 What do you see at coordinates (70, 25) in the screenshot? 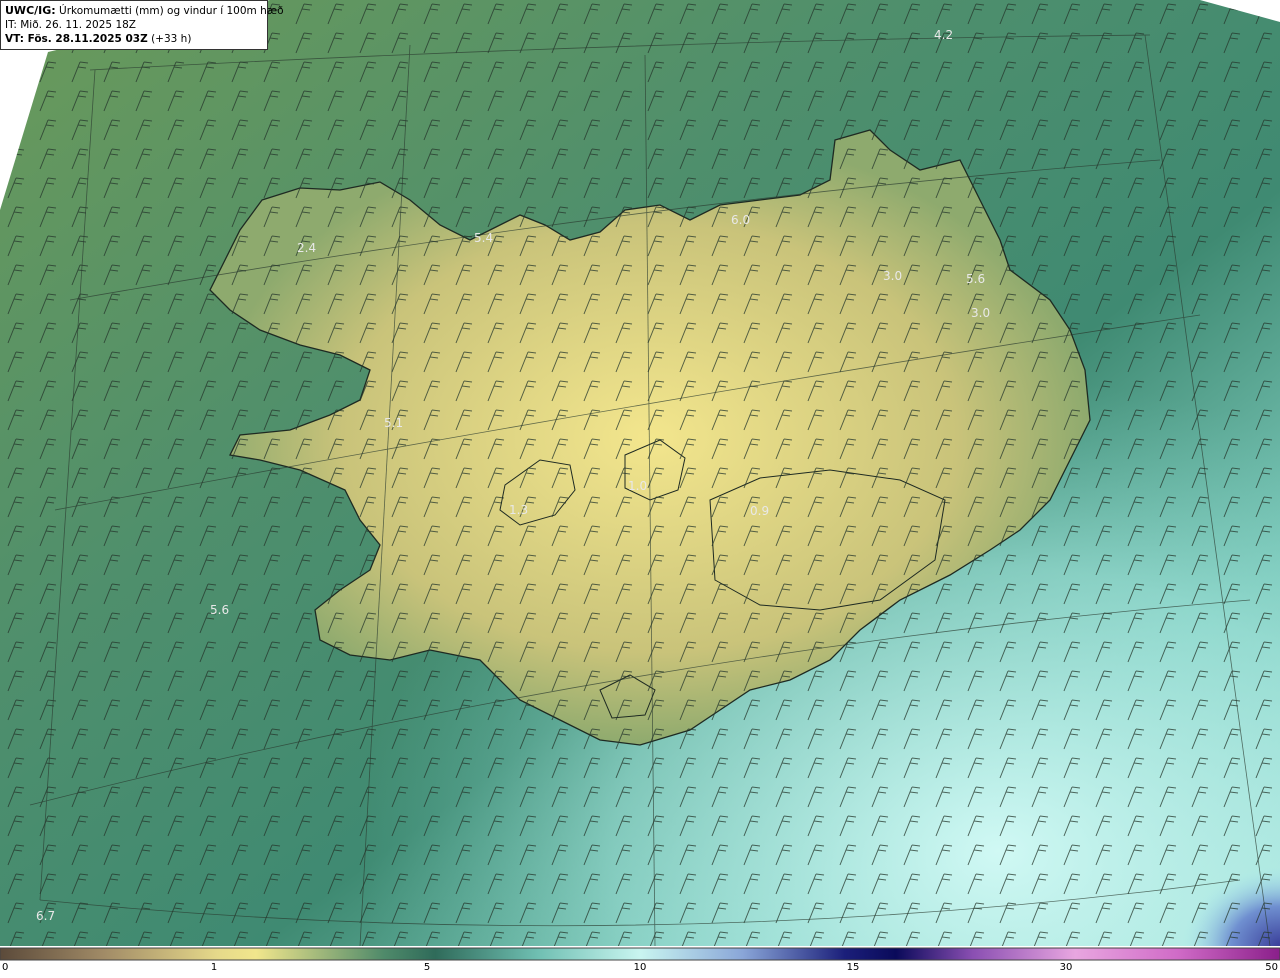
I see `initial-time: IT: Mið. 26. 11. 2025 18Z` at bounding box center [70, 25].